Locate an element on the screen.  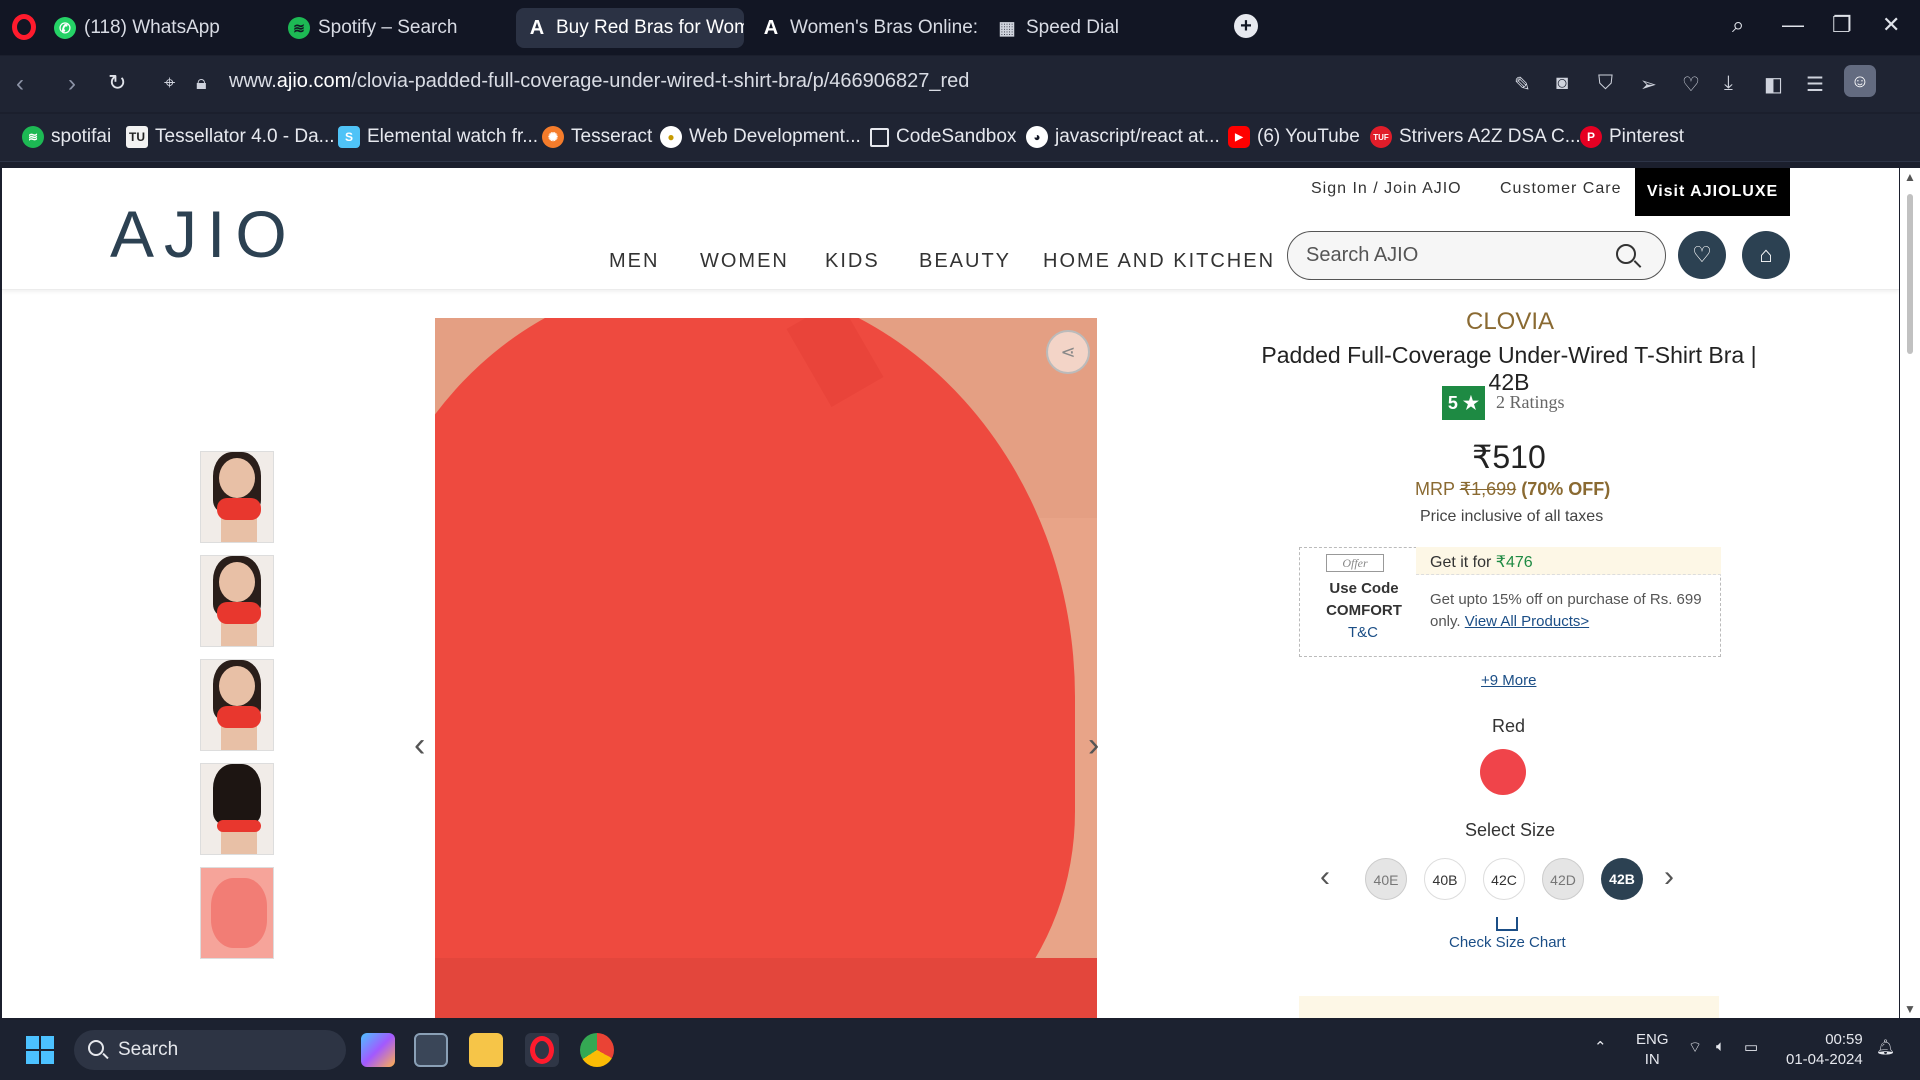
size-prev-arrow-icon: ‹ is located at coordinates (1325, 877).